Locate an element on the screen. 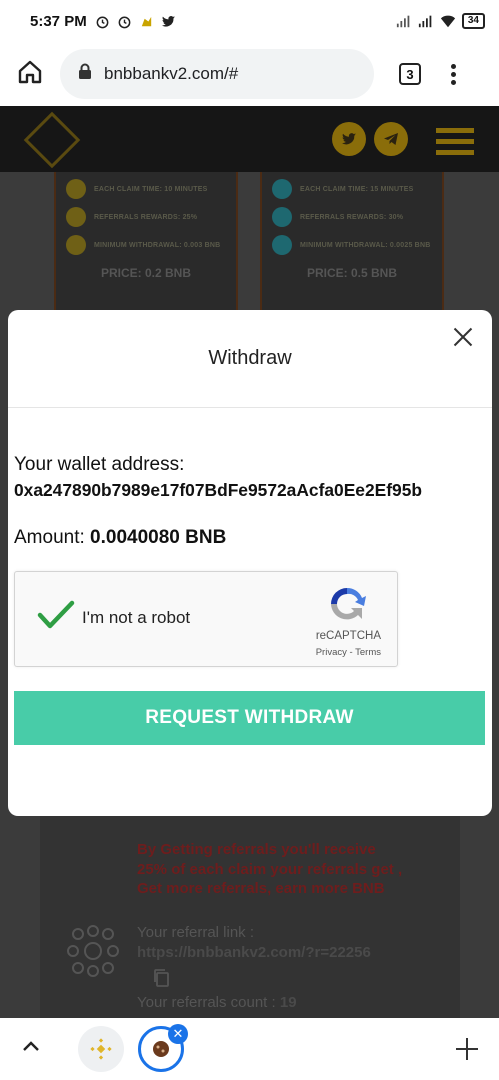  plan-feature: EACH CLAIM TIME: 15 MINUTES is located at coordinates (357, 189).